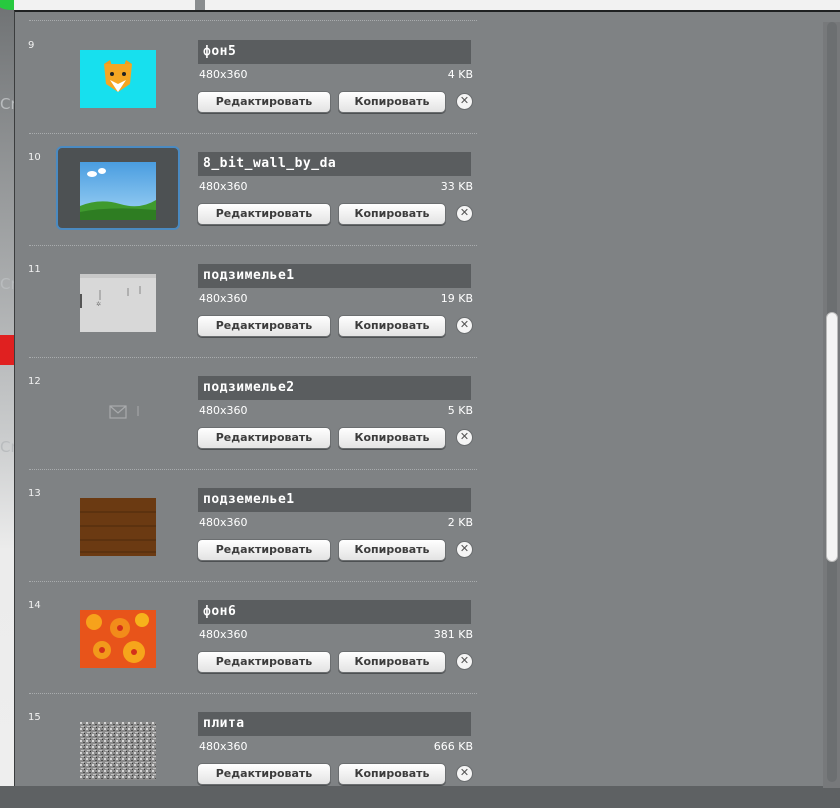 The height and width of the screenshot is (808, 840). What do you see at coordinates (334, 612) in the screenshot?
I see `backdrop-name: фон6` at bounding box center [334, 612].